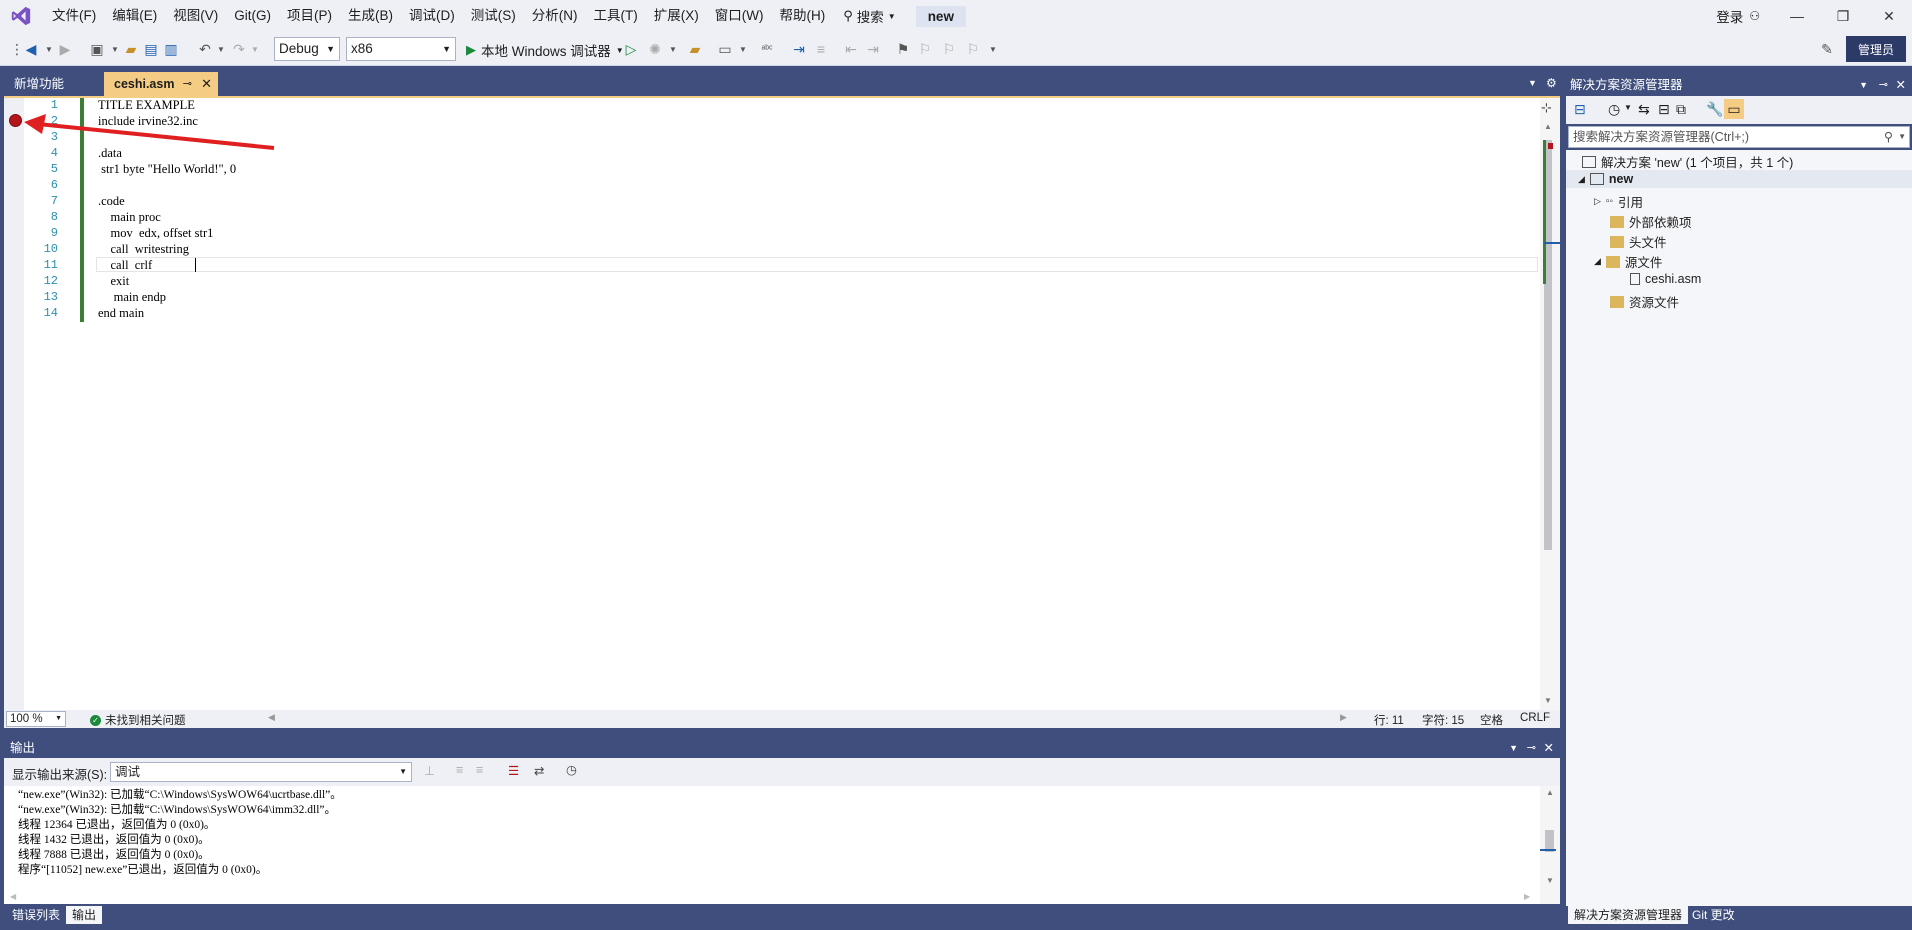 This screenshot has width=1912, height=930. What do you see at coordinates (261, 772) in the screenshot?
I see `output-source-select: 调试 ▼` at bounding box center [261, 772].